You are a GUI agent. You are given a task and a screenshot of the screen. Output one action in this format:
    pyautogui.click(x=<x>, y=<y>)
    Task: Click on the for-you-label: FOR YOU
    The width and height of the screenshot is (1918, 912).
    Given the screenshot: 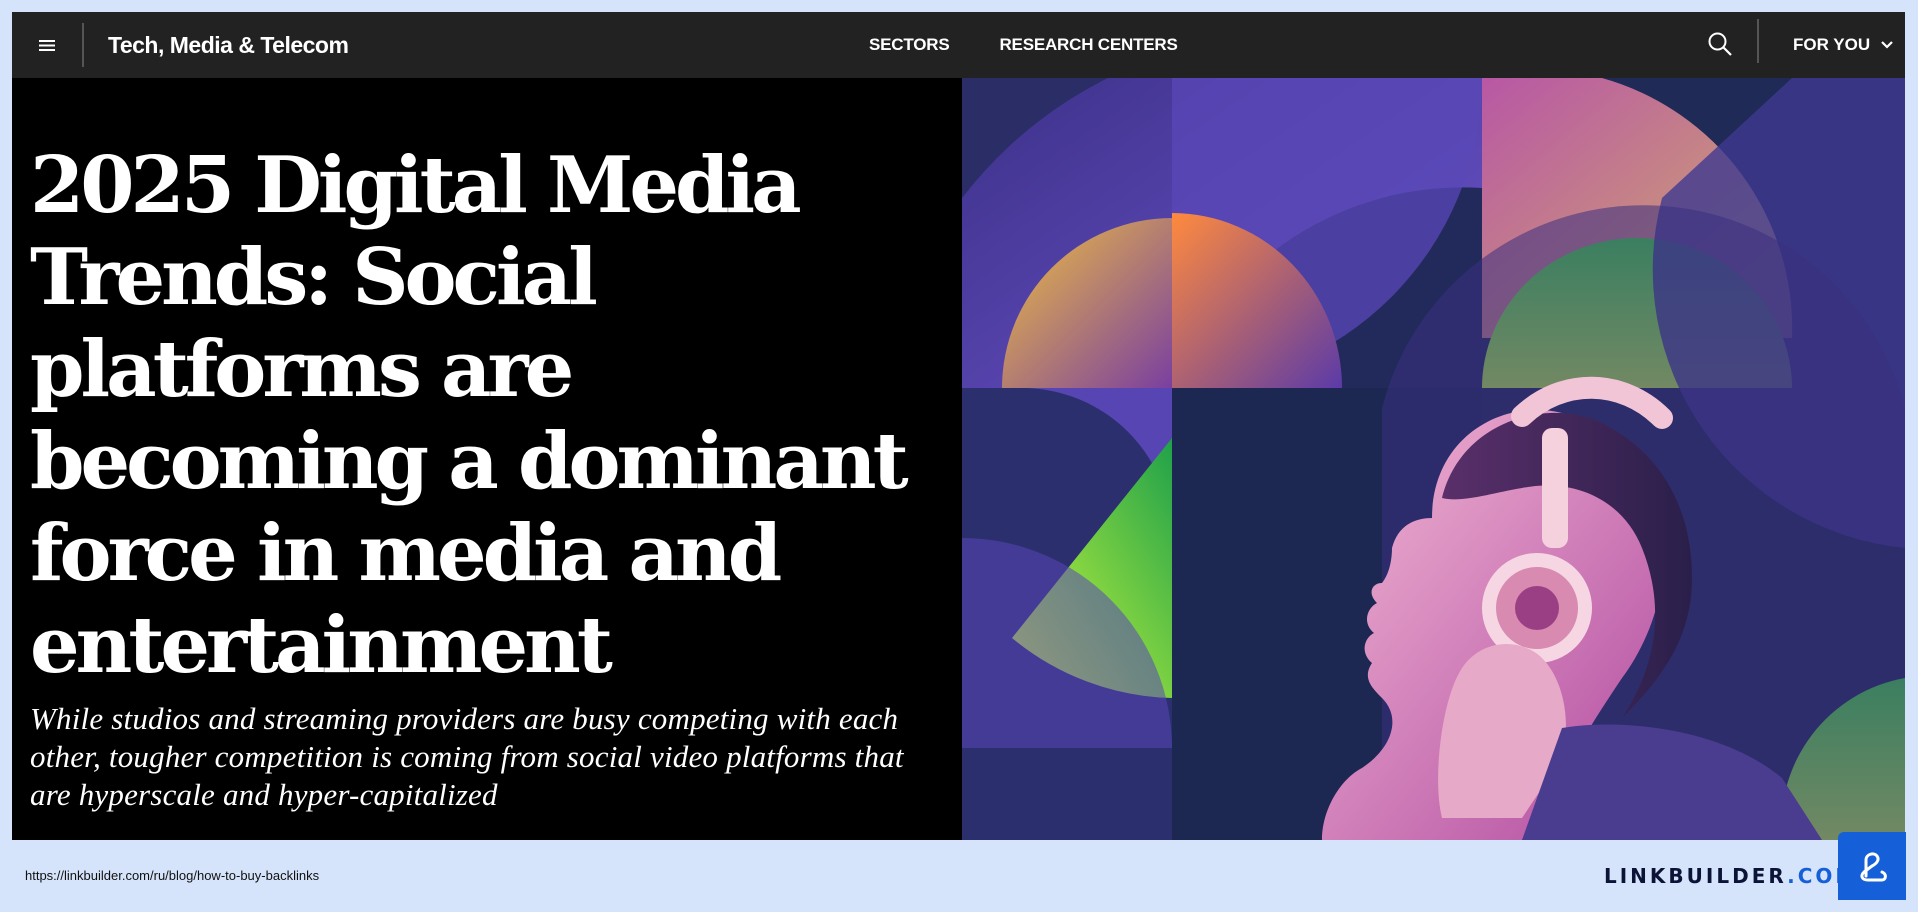 What is the action you would take?
    pyautogui.click(x=1832, y=44)
    